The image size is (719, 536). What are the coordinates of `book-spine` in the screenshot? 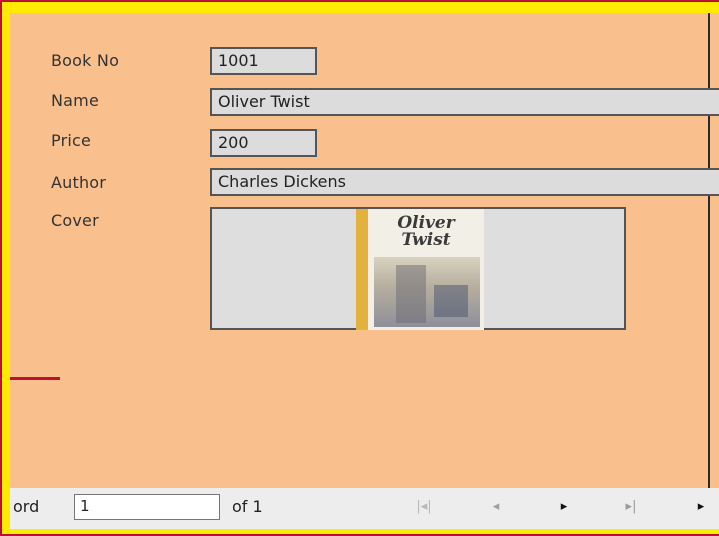 It's located at (362, 269).